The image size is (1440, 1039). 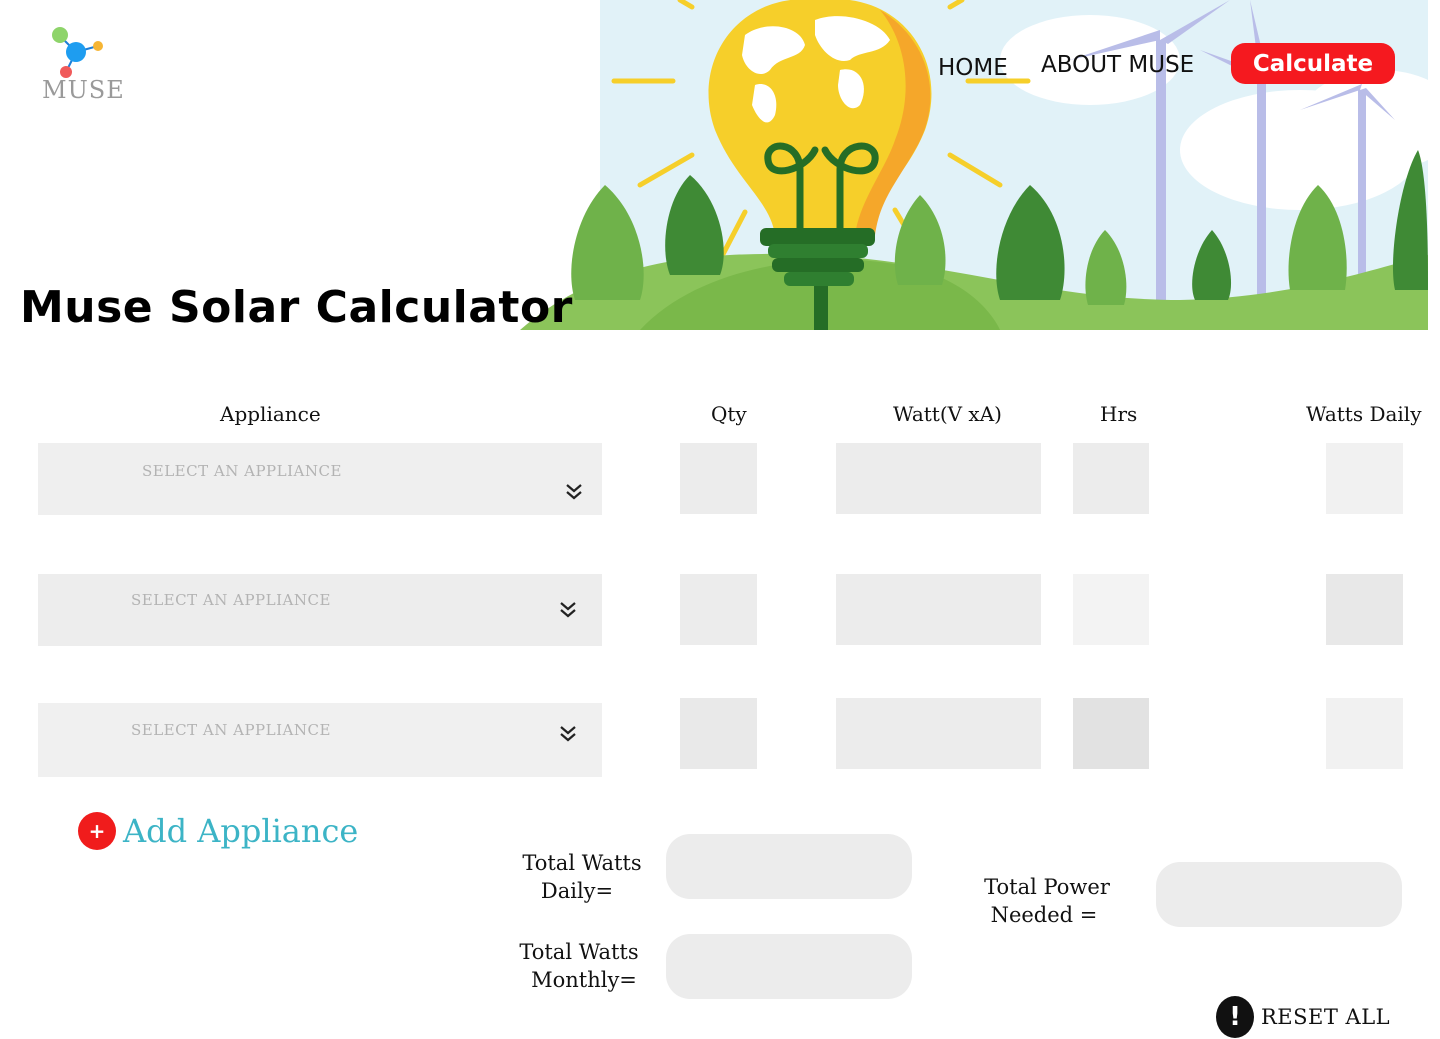 What do you see at coordinates (729, 414) in the screenshot?
I see `column-header-qty: Qty` at bounding box center [729, 414].